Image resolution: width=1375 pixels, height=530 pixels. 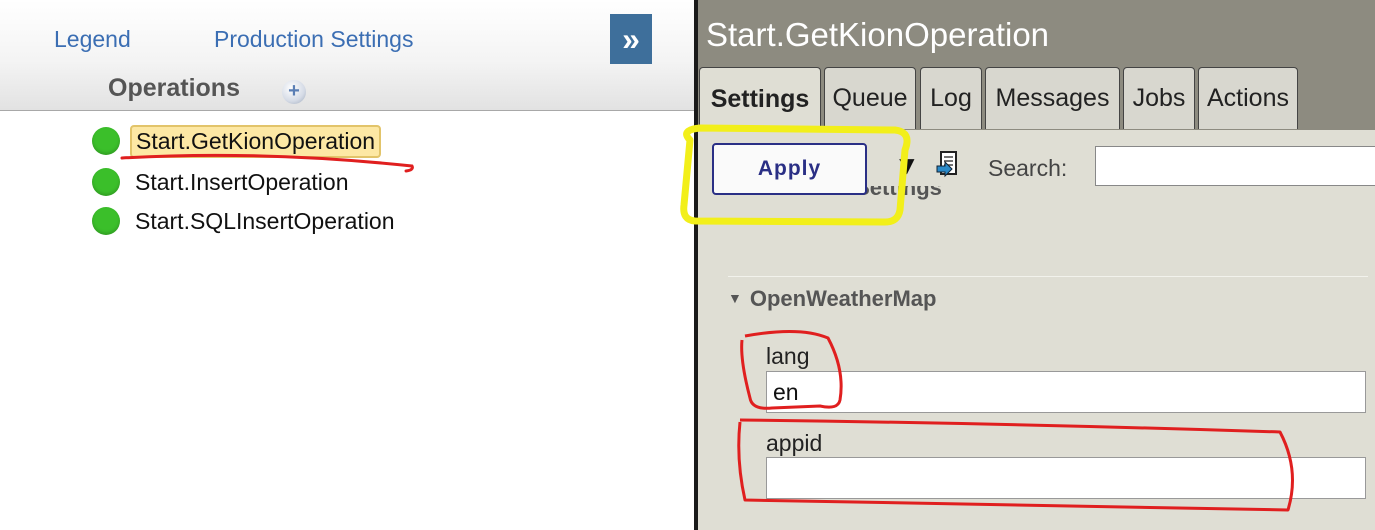 I want to click on tab-settings: Settings, so click(x=760, y=98).